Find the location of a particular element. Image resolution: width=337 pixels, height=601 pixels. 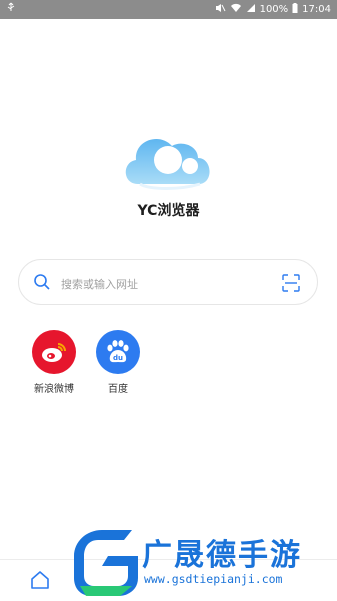

watermark: 广晟德手游 www.gsdtiepianji.com is located at coordinates (204, 561).